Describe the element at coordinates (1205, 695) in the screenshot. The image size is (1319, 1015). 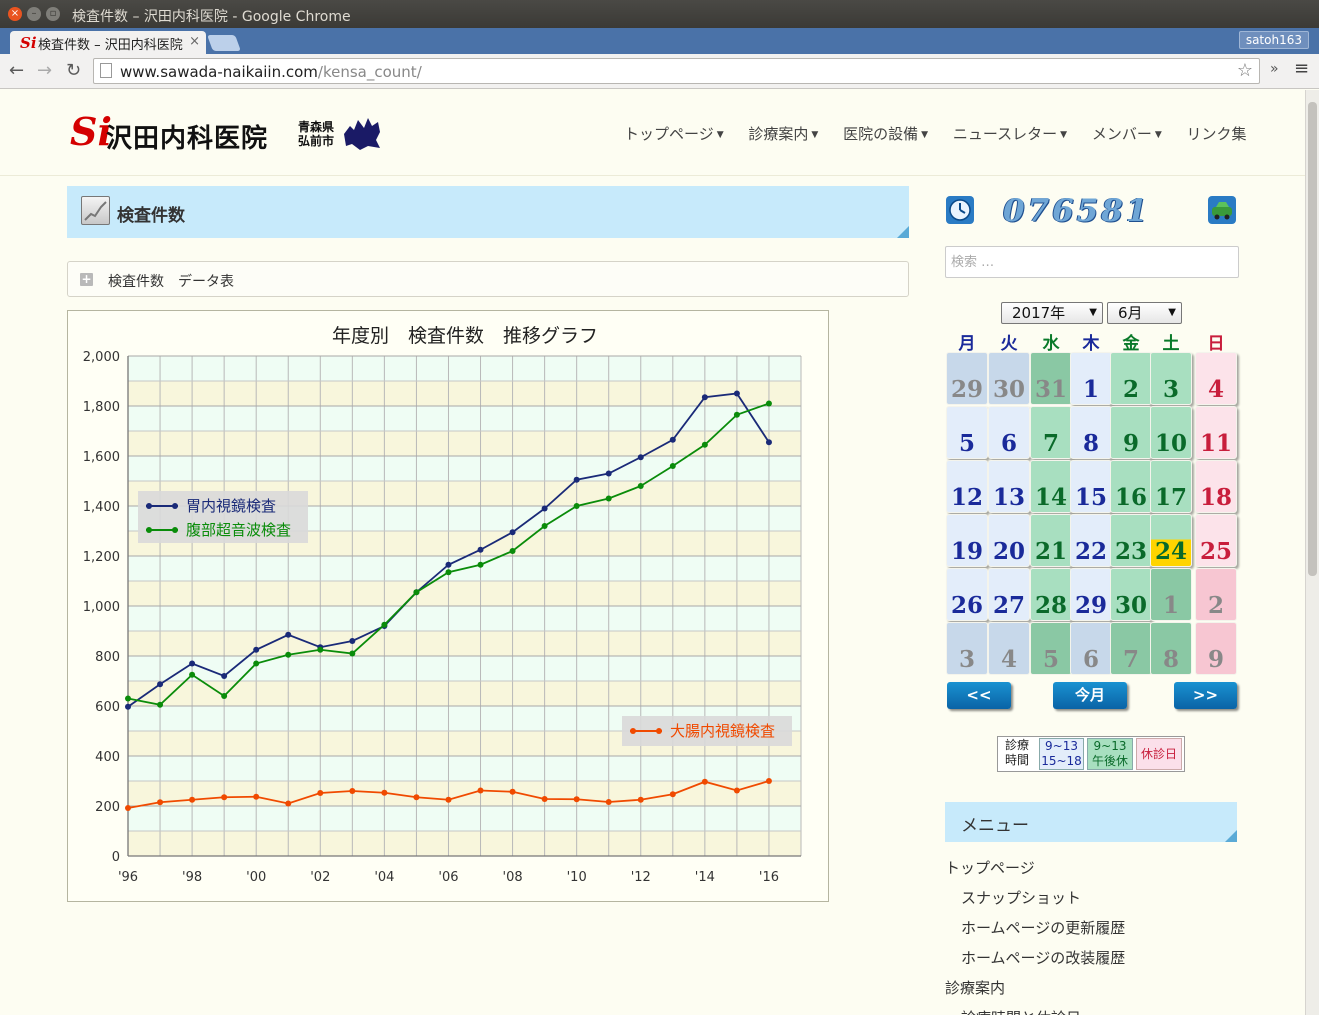
I see `next-month-button: >>` at that location.